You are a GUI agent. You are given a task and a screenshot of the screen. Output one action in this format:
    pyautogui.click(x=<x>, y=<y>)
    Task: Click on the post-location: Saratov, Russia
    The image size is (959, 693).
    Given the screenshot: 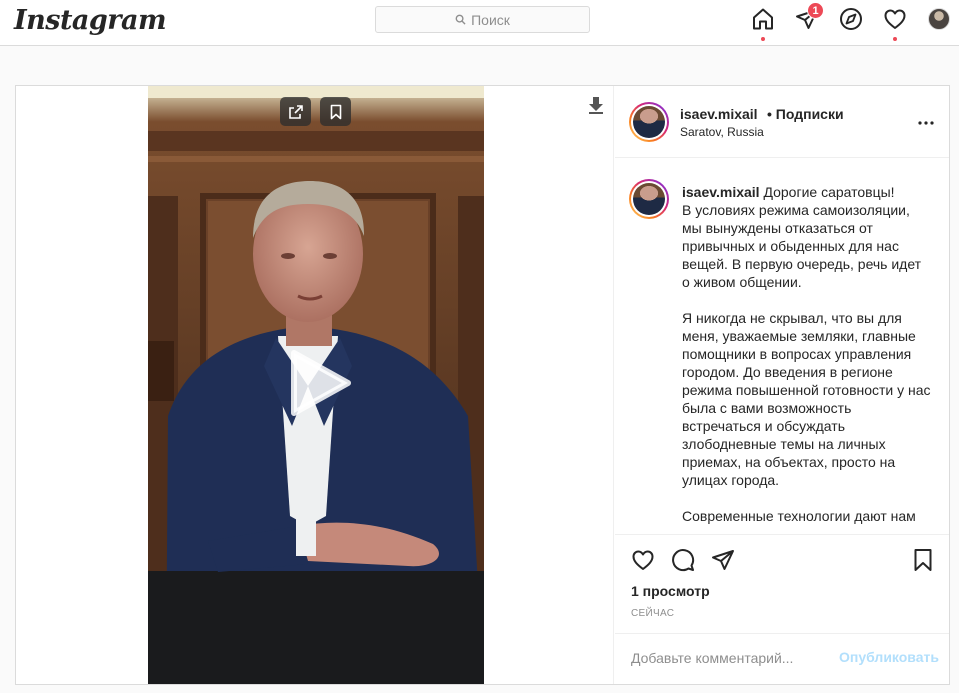 What is the action you would take?
    pyautogui.click(x=722, y=132)
    